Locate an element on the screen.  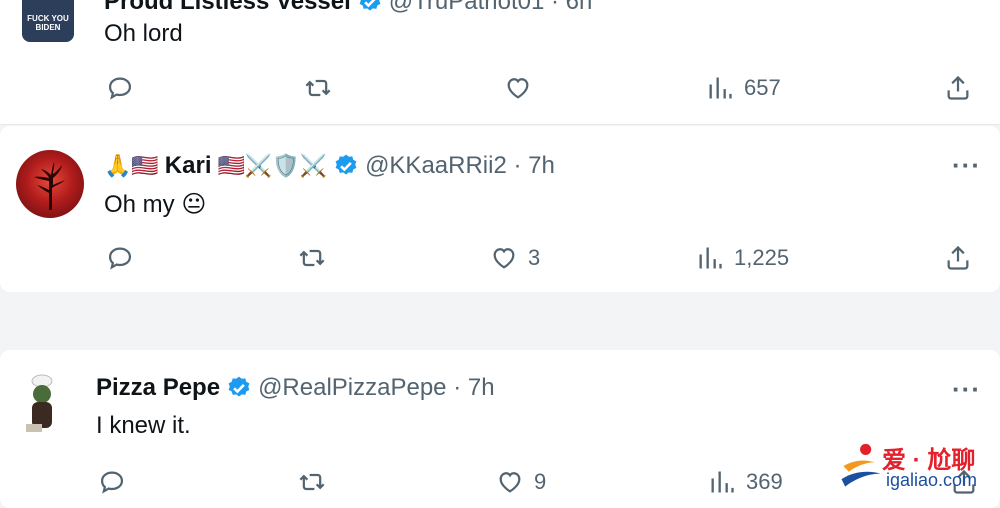
avatar: FUCK YOU BIDEN is located at coordinates (48, 21).